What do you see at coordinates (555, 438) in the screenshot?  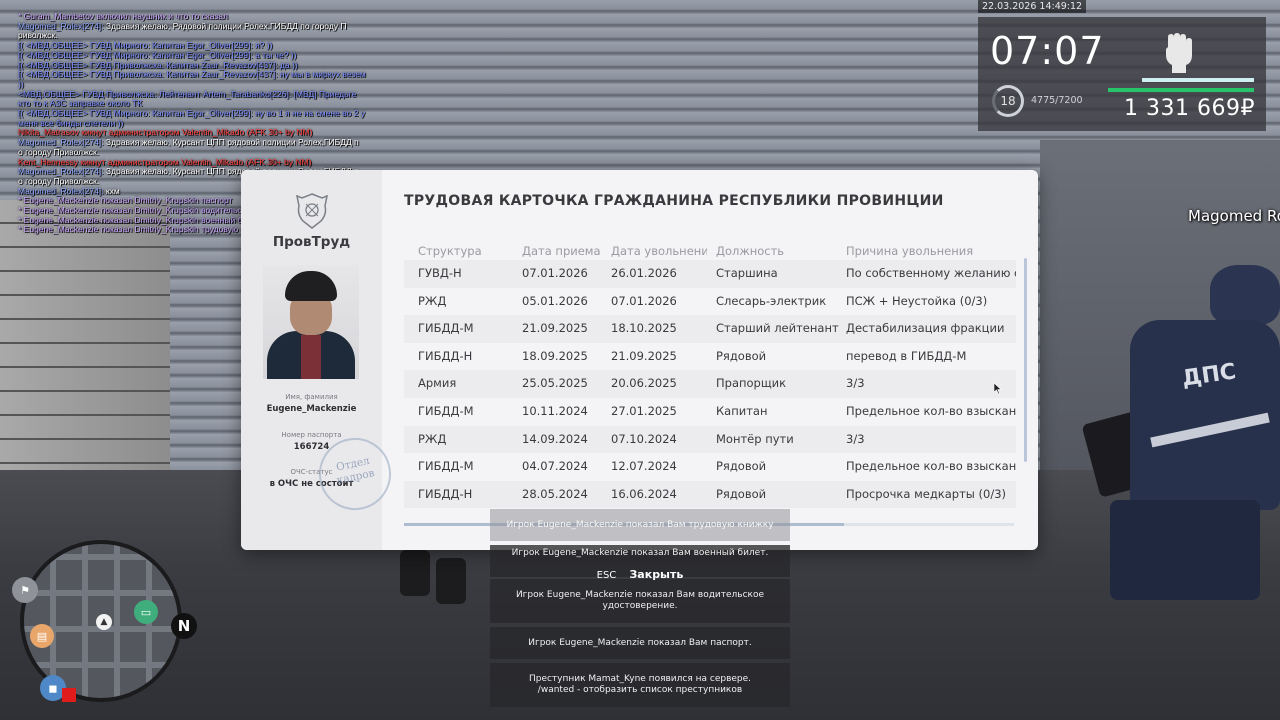 I see `cell-hire-date: 14.09.2024` at bounding box center [555, 438].